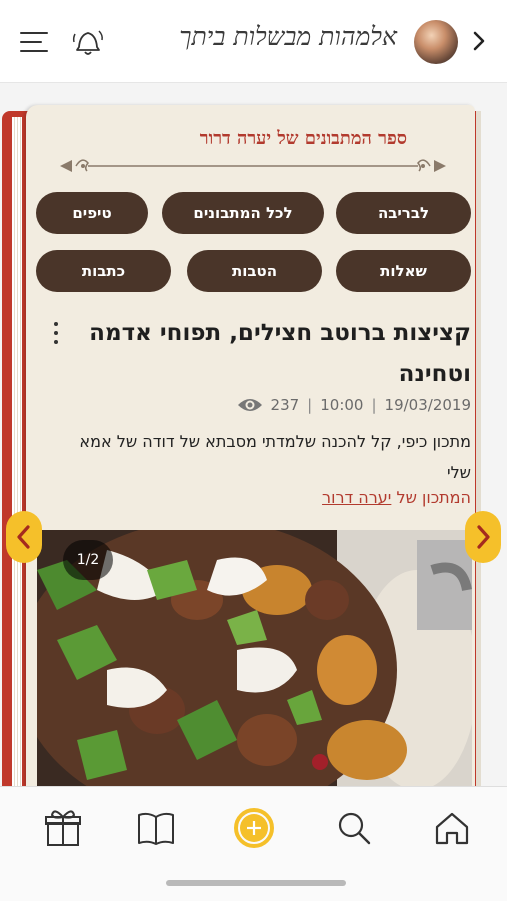  Describe the element at coordinates (63, 828) in the screenshot. I see `gift-icon` at that location.